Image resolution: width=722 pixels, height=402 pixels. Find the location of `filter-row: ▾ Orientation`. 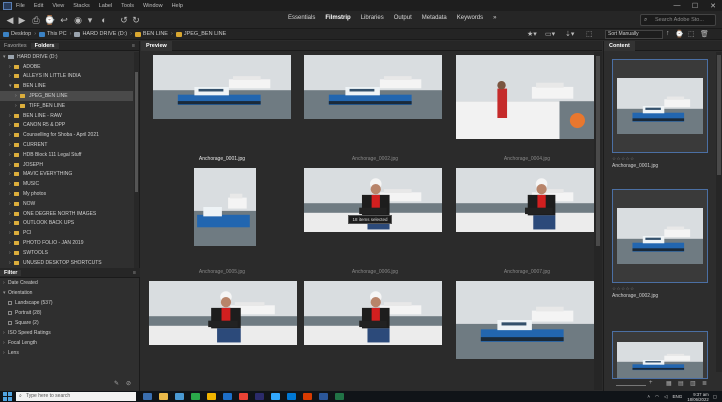

filter-row: ▾ Orientation is located at coordinates (70, 293).